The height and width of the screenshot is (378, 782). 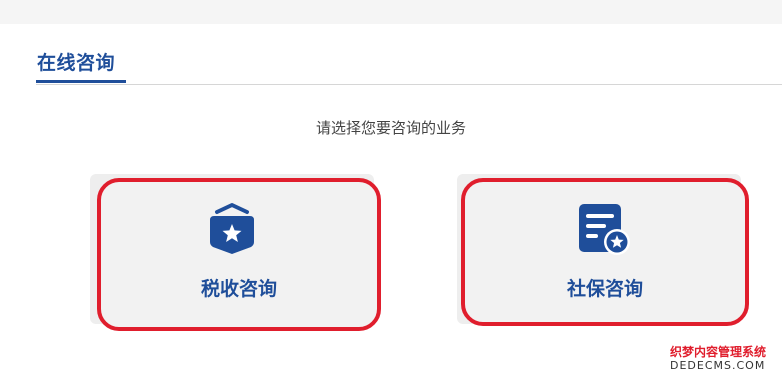 What do you see at coordinates (718, 351) in the screenshot?
I see `watermark-text: 织梦内容管理系统` at bounding box center [718, 351].